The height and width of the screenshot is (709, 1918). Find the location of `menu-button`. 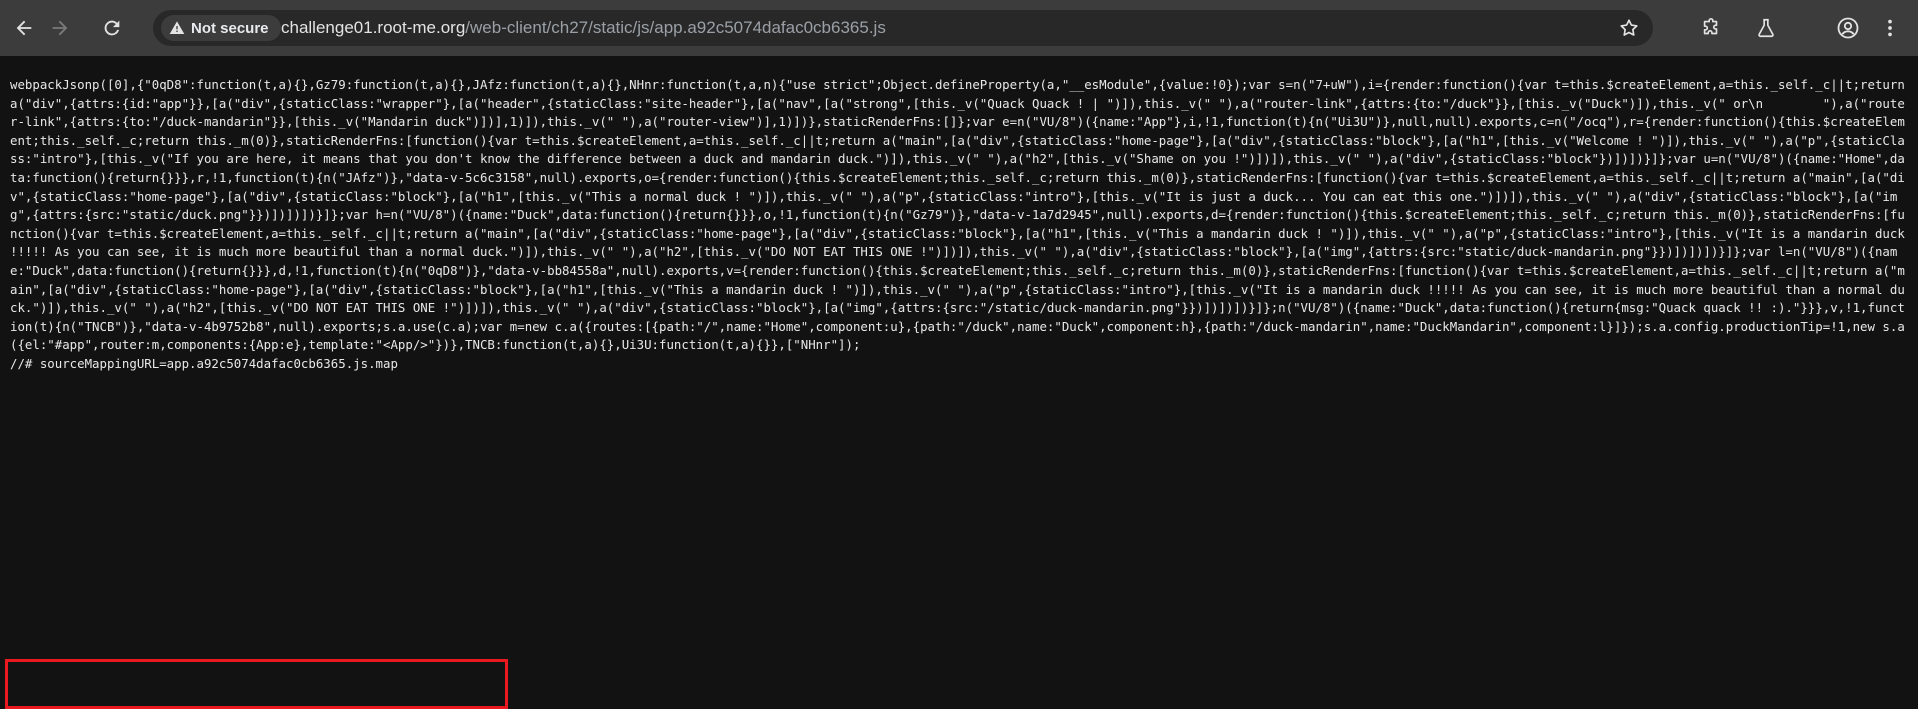

menu-button is located at coordinates (1890, 28).